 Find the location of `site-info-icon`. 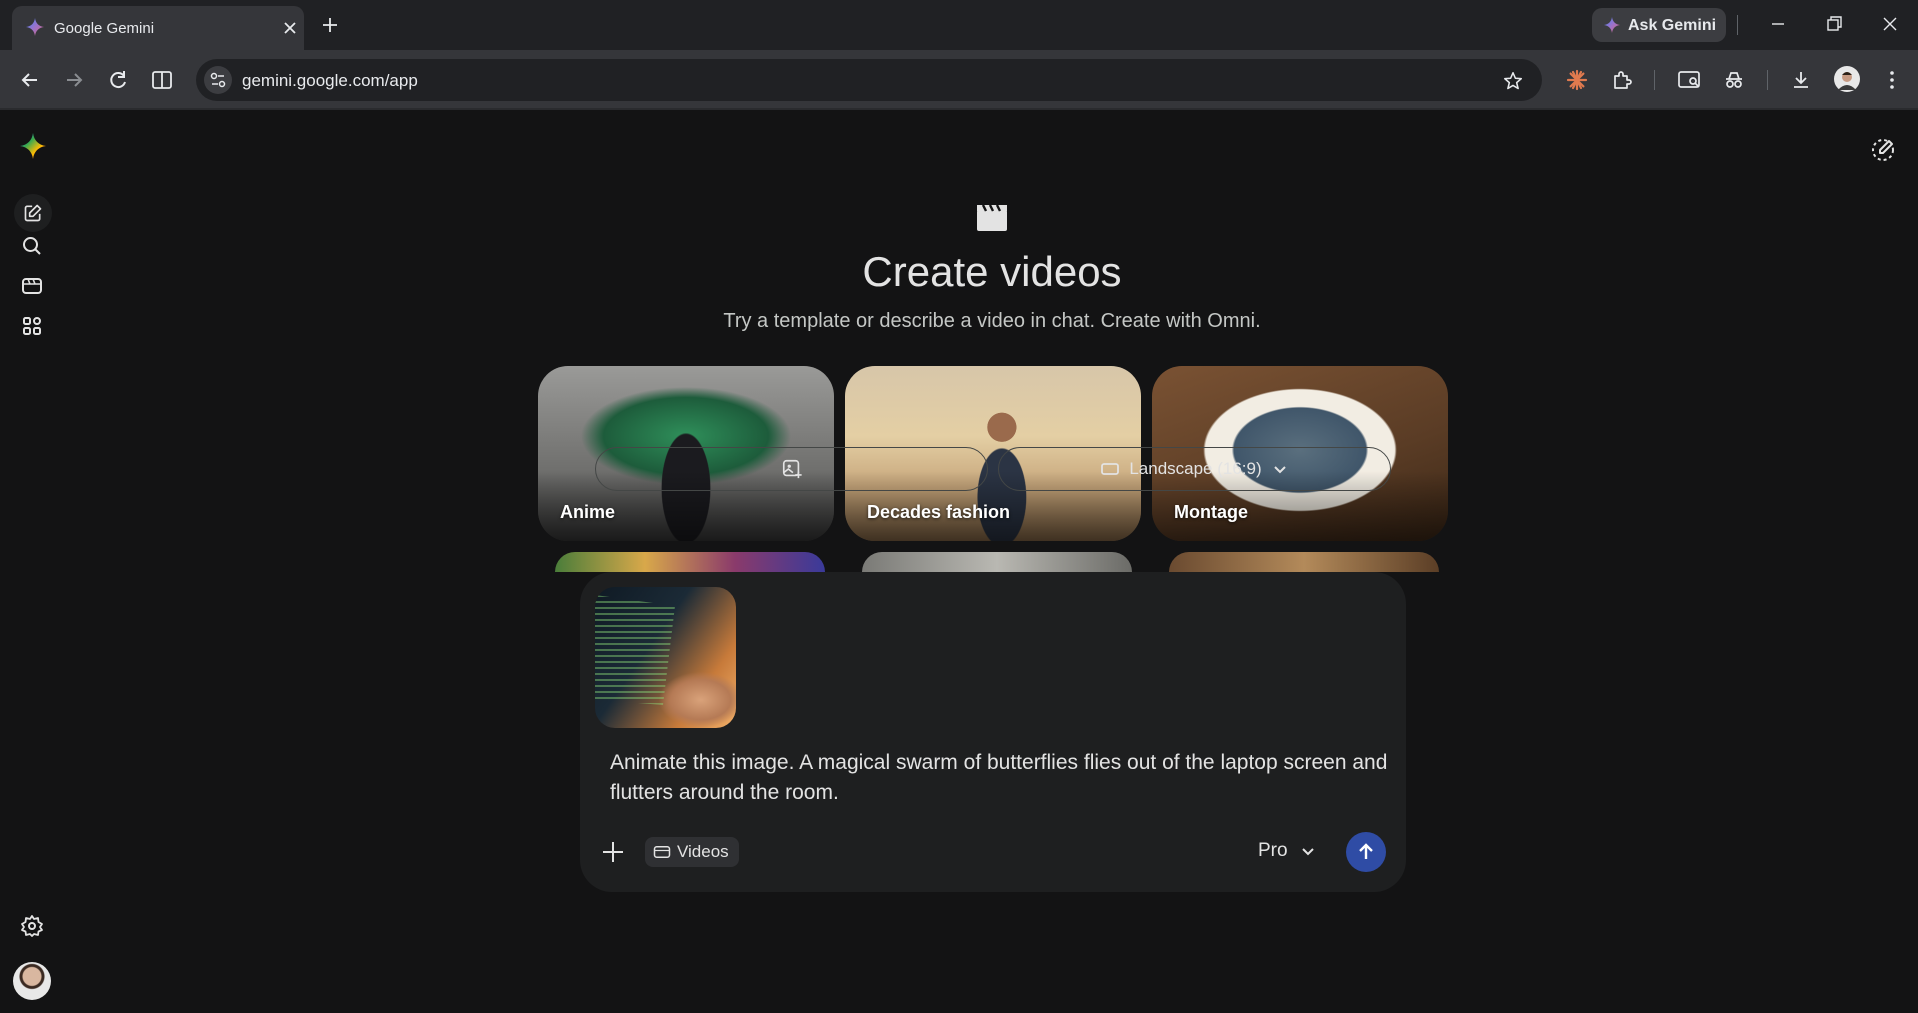

site-info-icon is located at coordinates (218, 80).